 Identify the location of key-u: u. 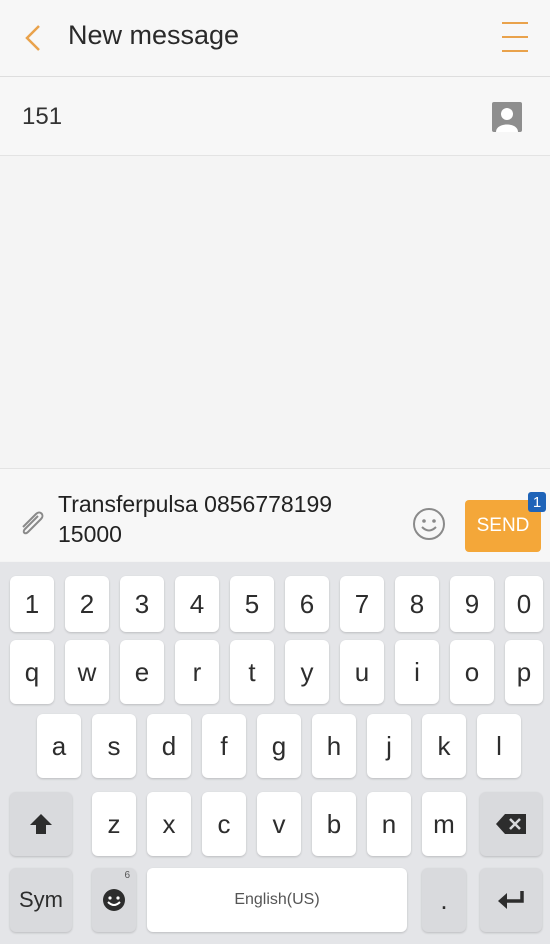
(362, 672).